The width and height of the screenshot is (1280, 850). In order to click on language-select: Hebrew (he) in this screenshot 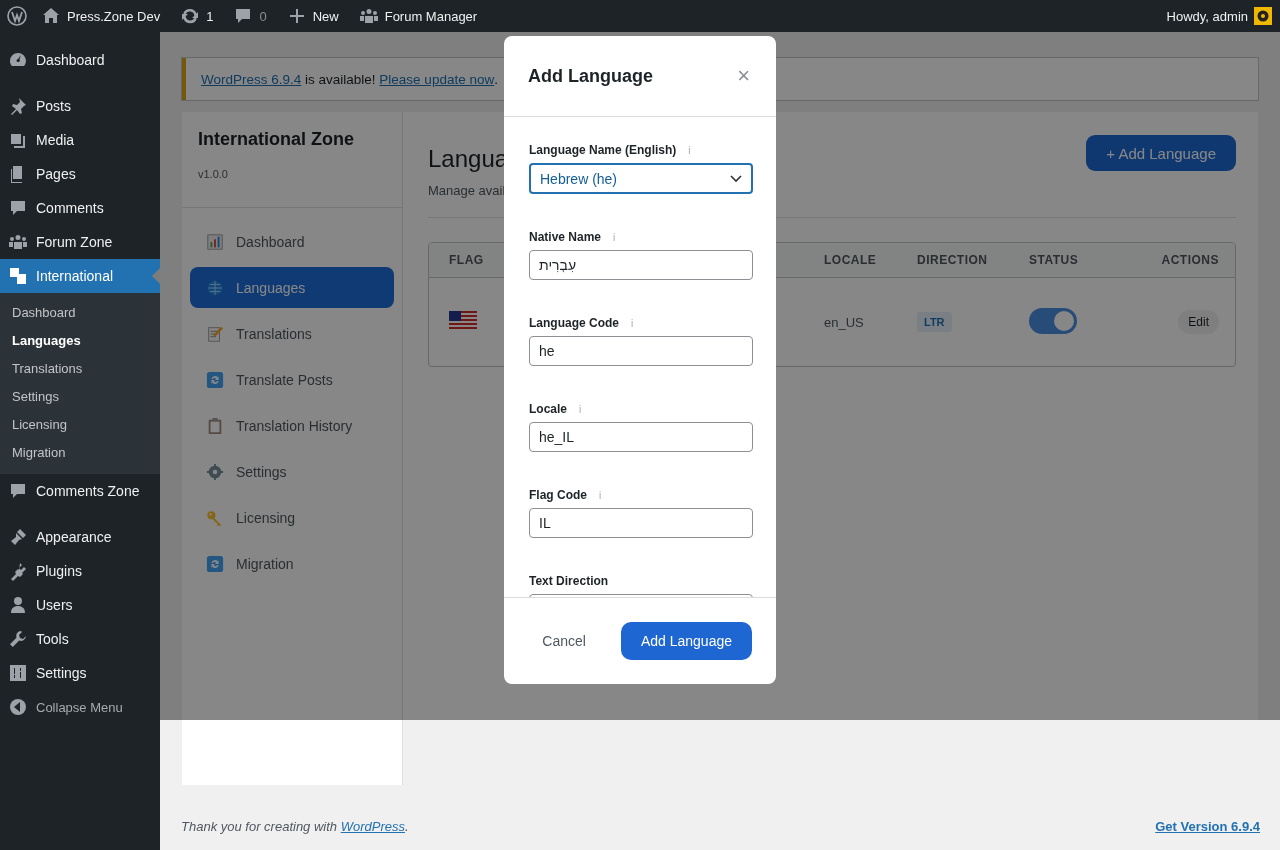, I will do `click(641, 178)`.